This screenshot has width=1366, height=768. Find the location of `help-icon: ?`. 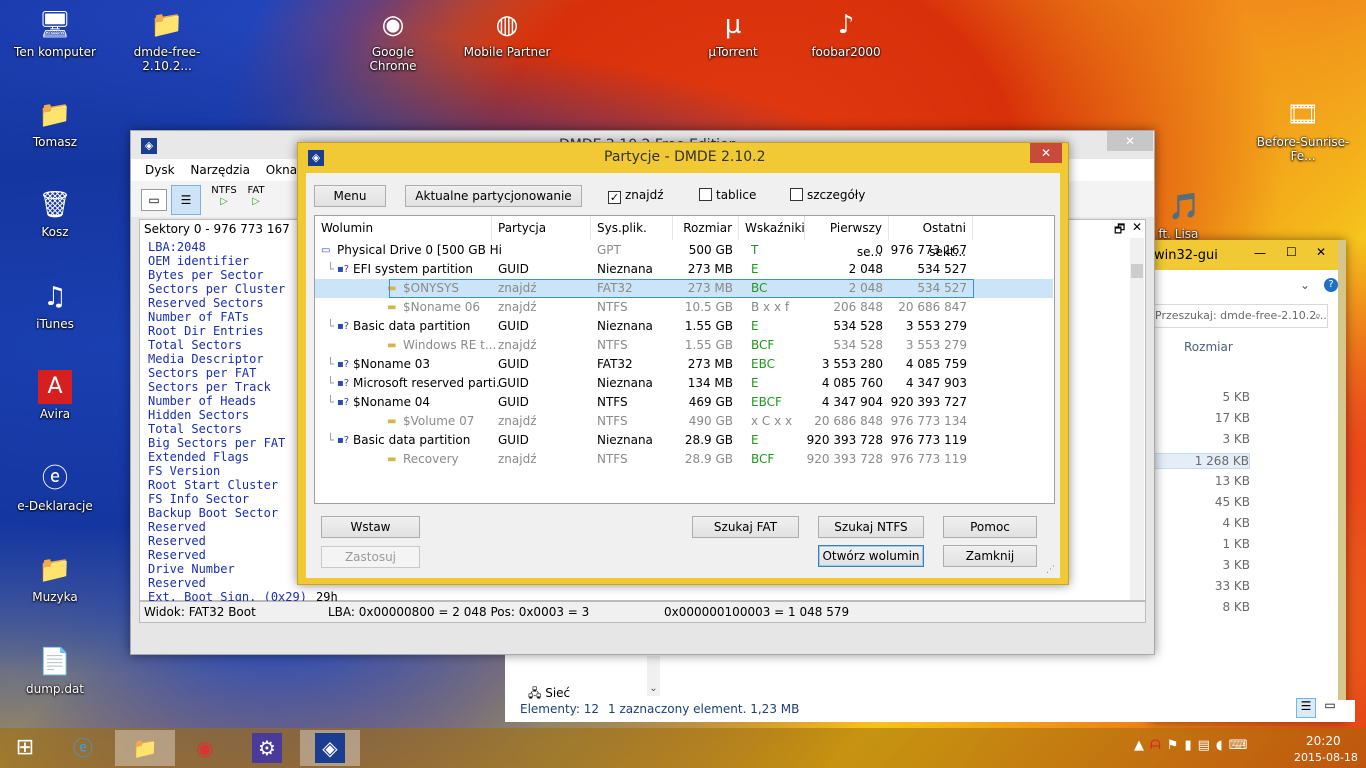

help-icon: ? is located at coordinates (1331, 285).